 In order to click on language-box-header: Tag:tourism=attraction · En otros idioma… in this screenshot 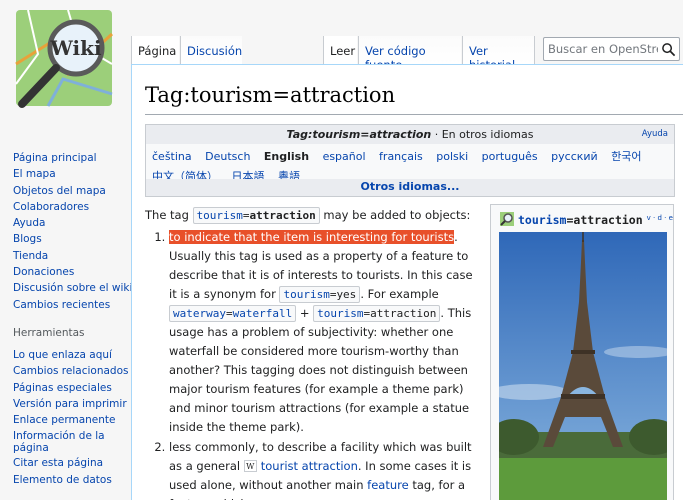, I will do `click(410, 134)`.